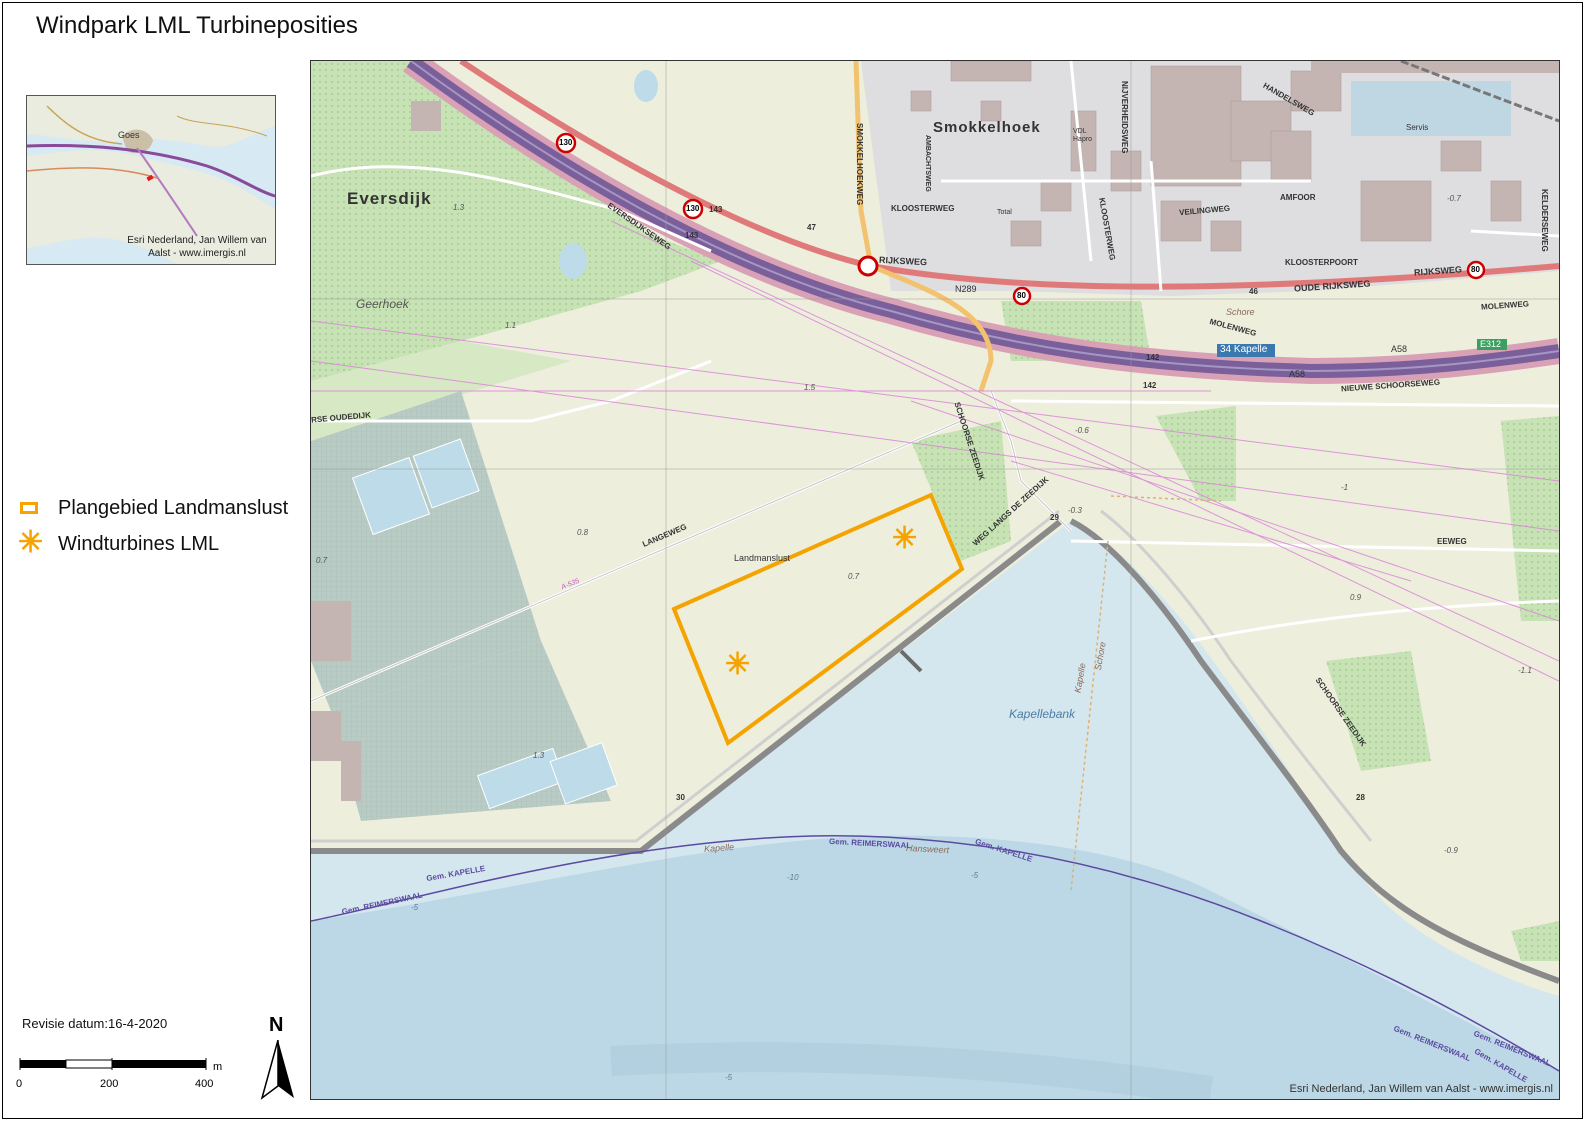  I want to click on elevation-label: -0.6, so click(1082, 430).